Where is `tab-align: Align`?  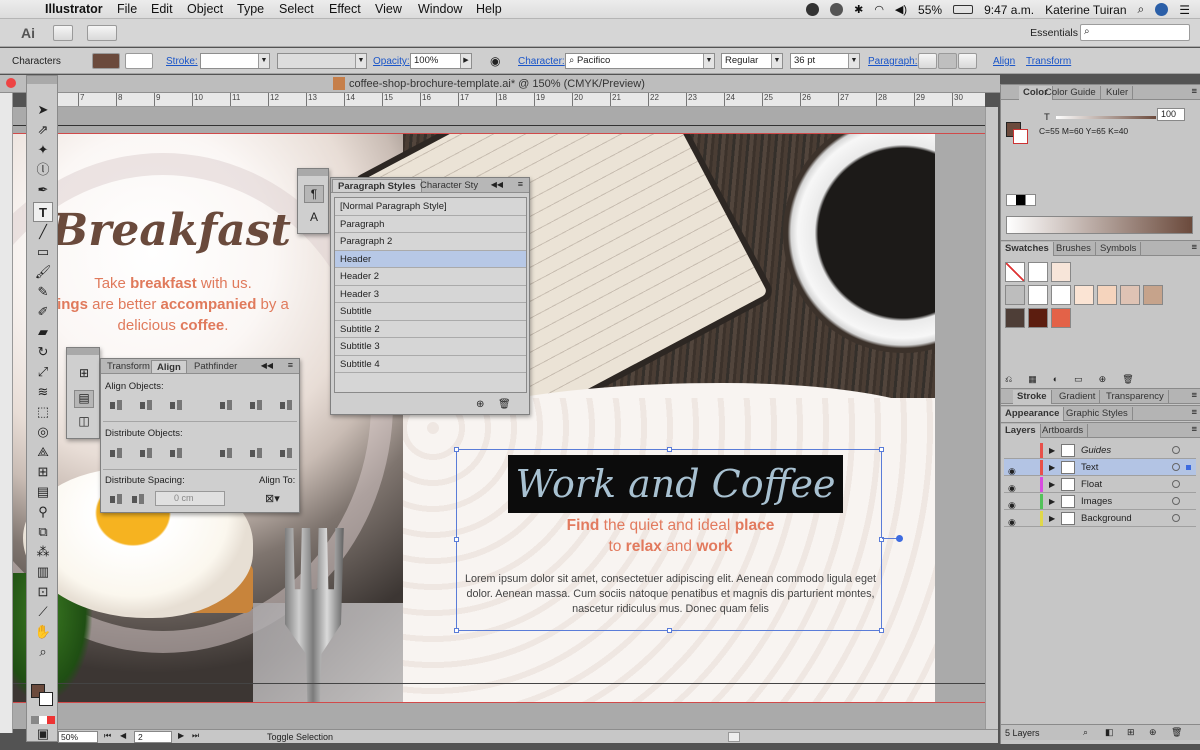 tab-align: Align is located at coordinates (169, 366).